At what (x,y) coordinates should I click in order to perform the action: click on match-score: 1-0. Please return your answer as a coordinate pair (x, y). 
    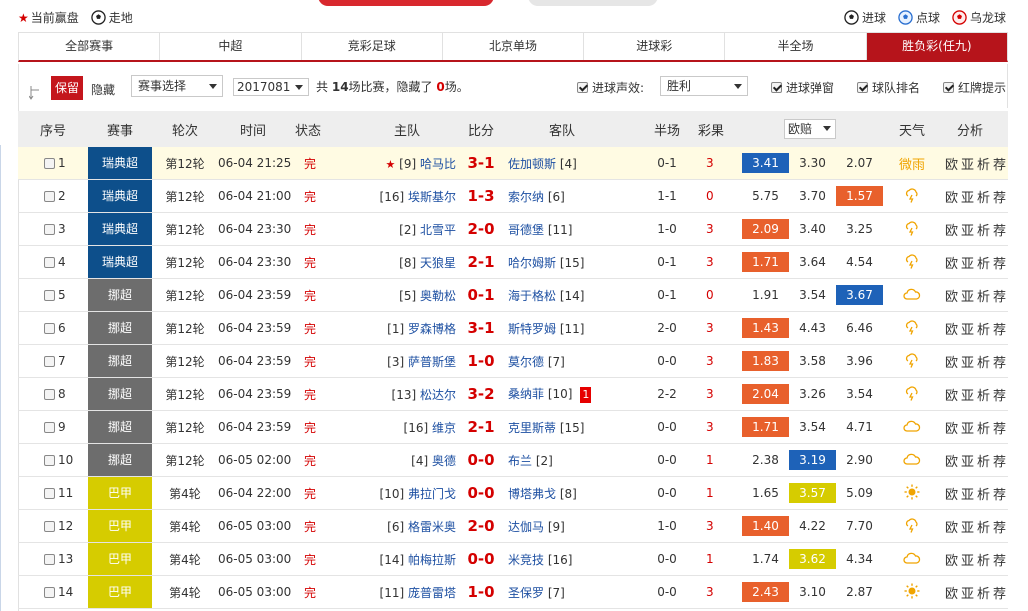
    Looking at the image, I should click on (481, 361).